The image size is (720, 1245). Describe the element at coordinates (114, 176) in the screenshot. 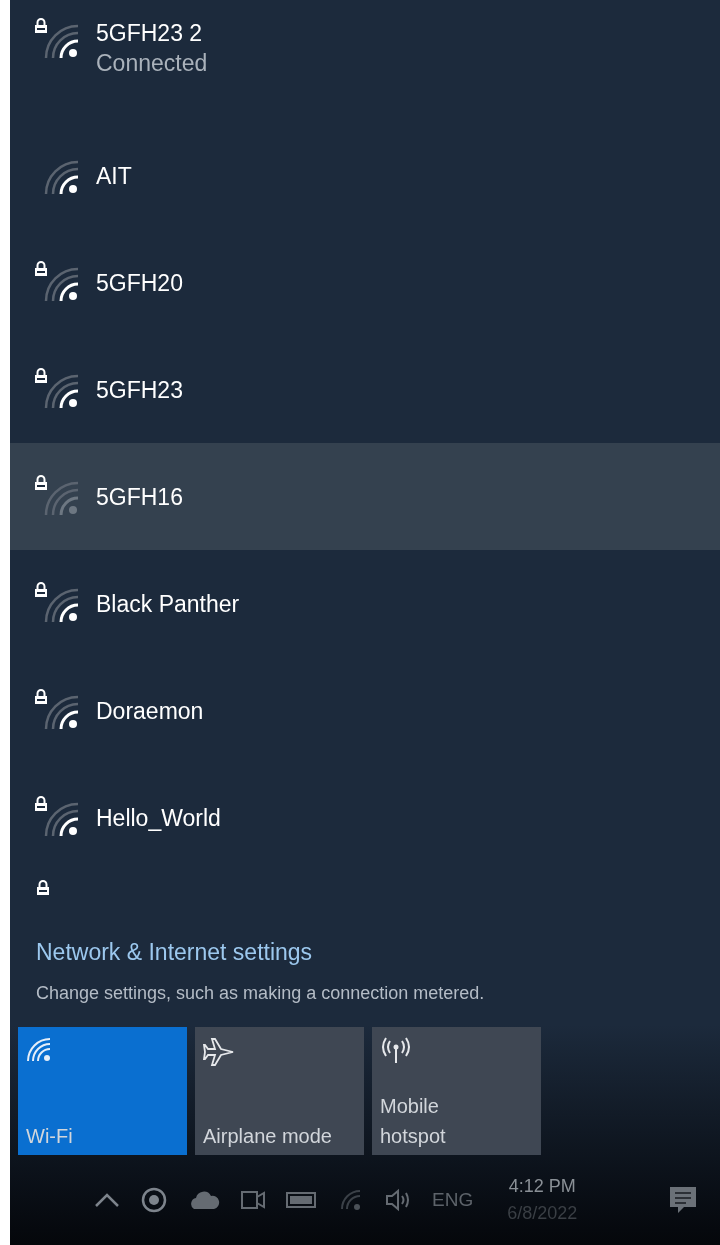

I see `network-name: AIT` at that location.